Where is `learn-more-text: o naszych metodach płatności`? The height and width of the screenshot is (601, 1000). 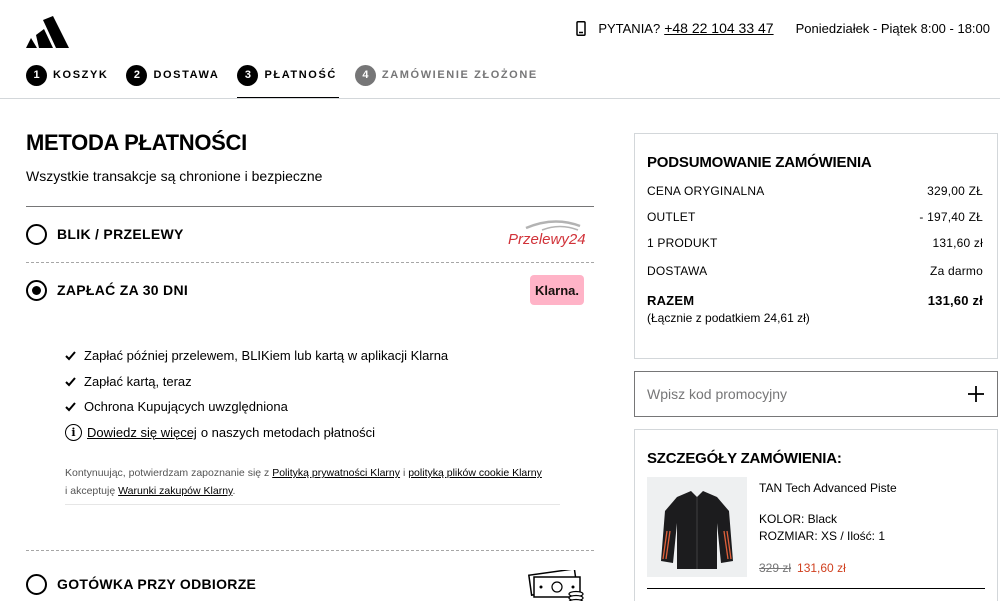 learn-more-text: o naszych metodach płatności is located at coordinates (287, 432).